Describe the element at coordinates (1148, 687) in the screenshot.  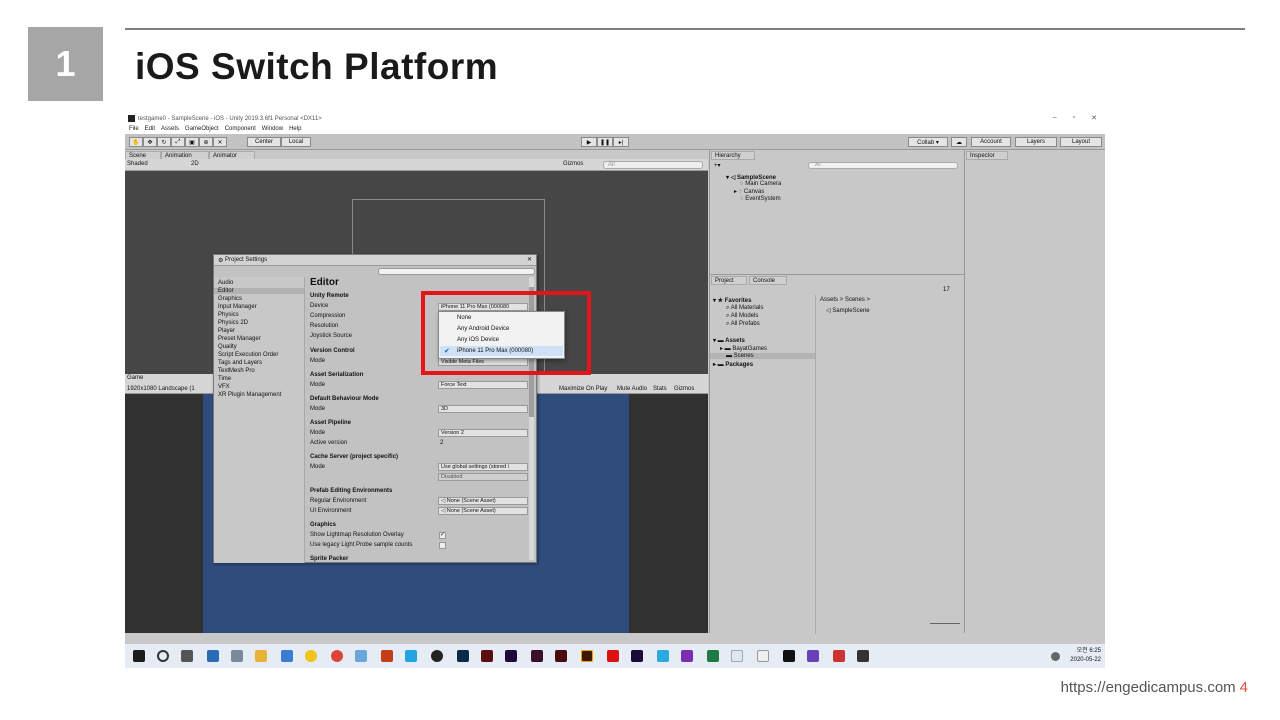
I see `footer-url: https://engedicampus.com` at that location.